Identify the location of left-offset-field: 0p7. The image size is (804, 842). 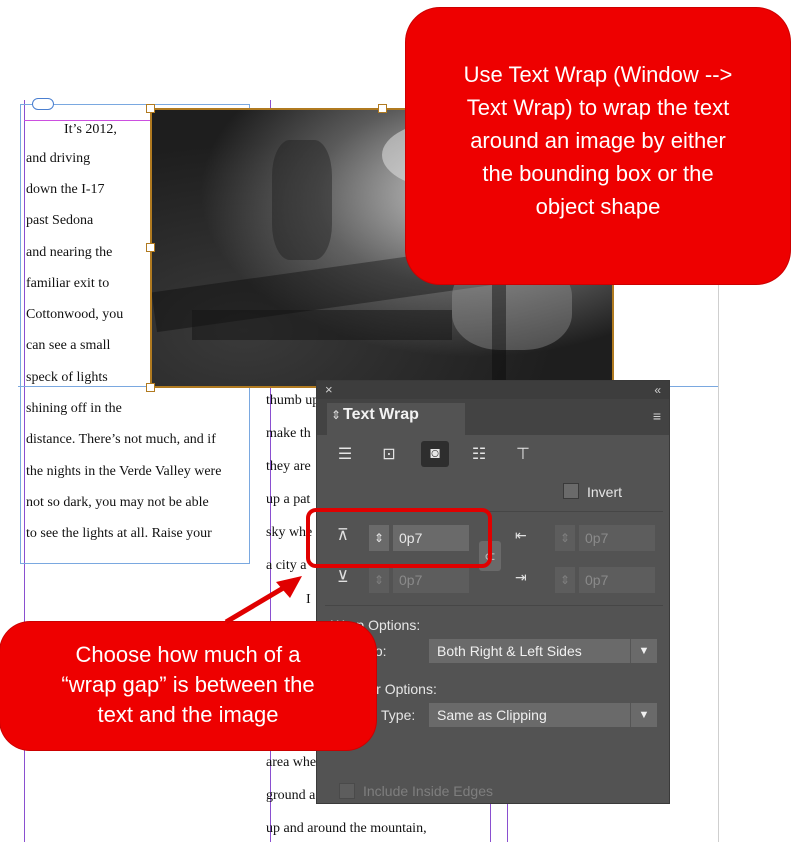
(617, 538).